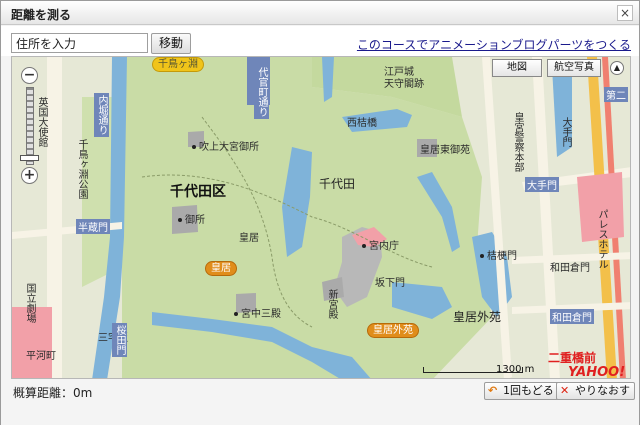  Describe the element at coordinates (565, 390) in the screenshot. I see `clear-icon: ✕` at that location.